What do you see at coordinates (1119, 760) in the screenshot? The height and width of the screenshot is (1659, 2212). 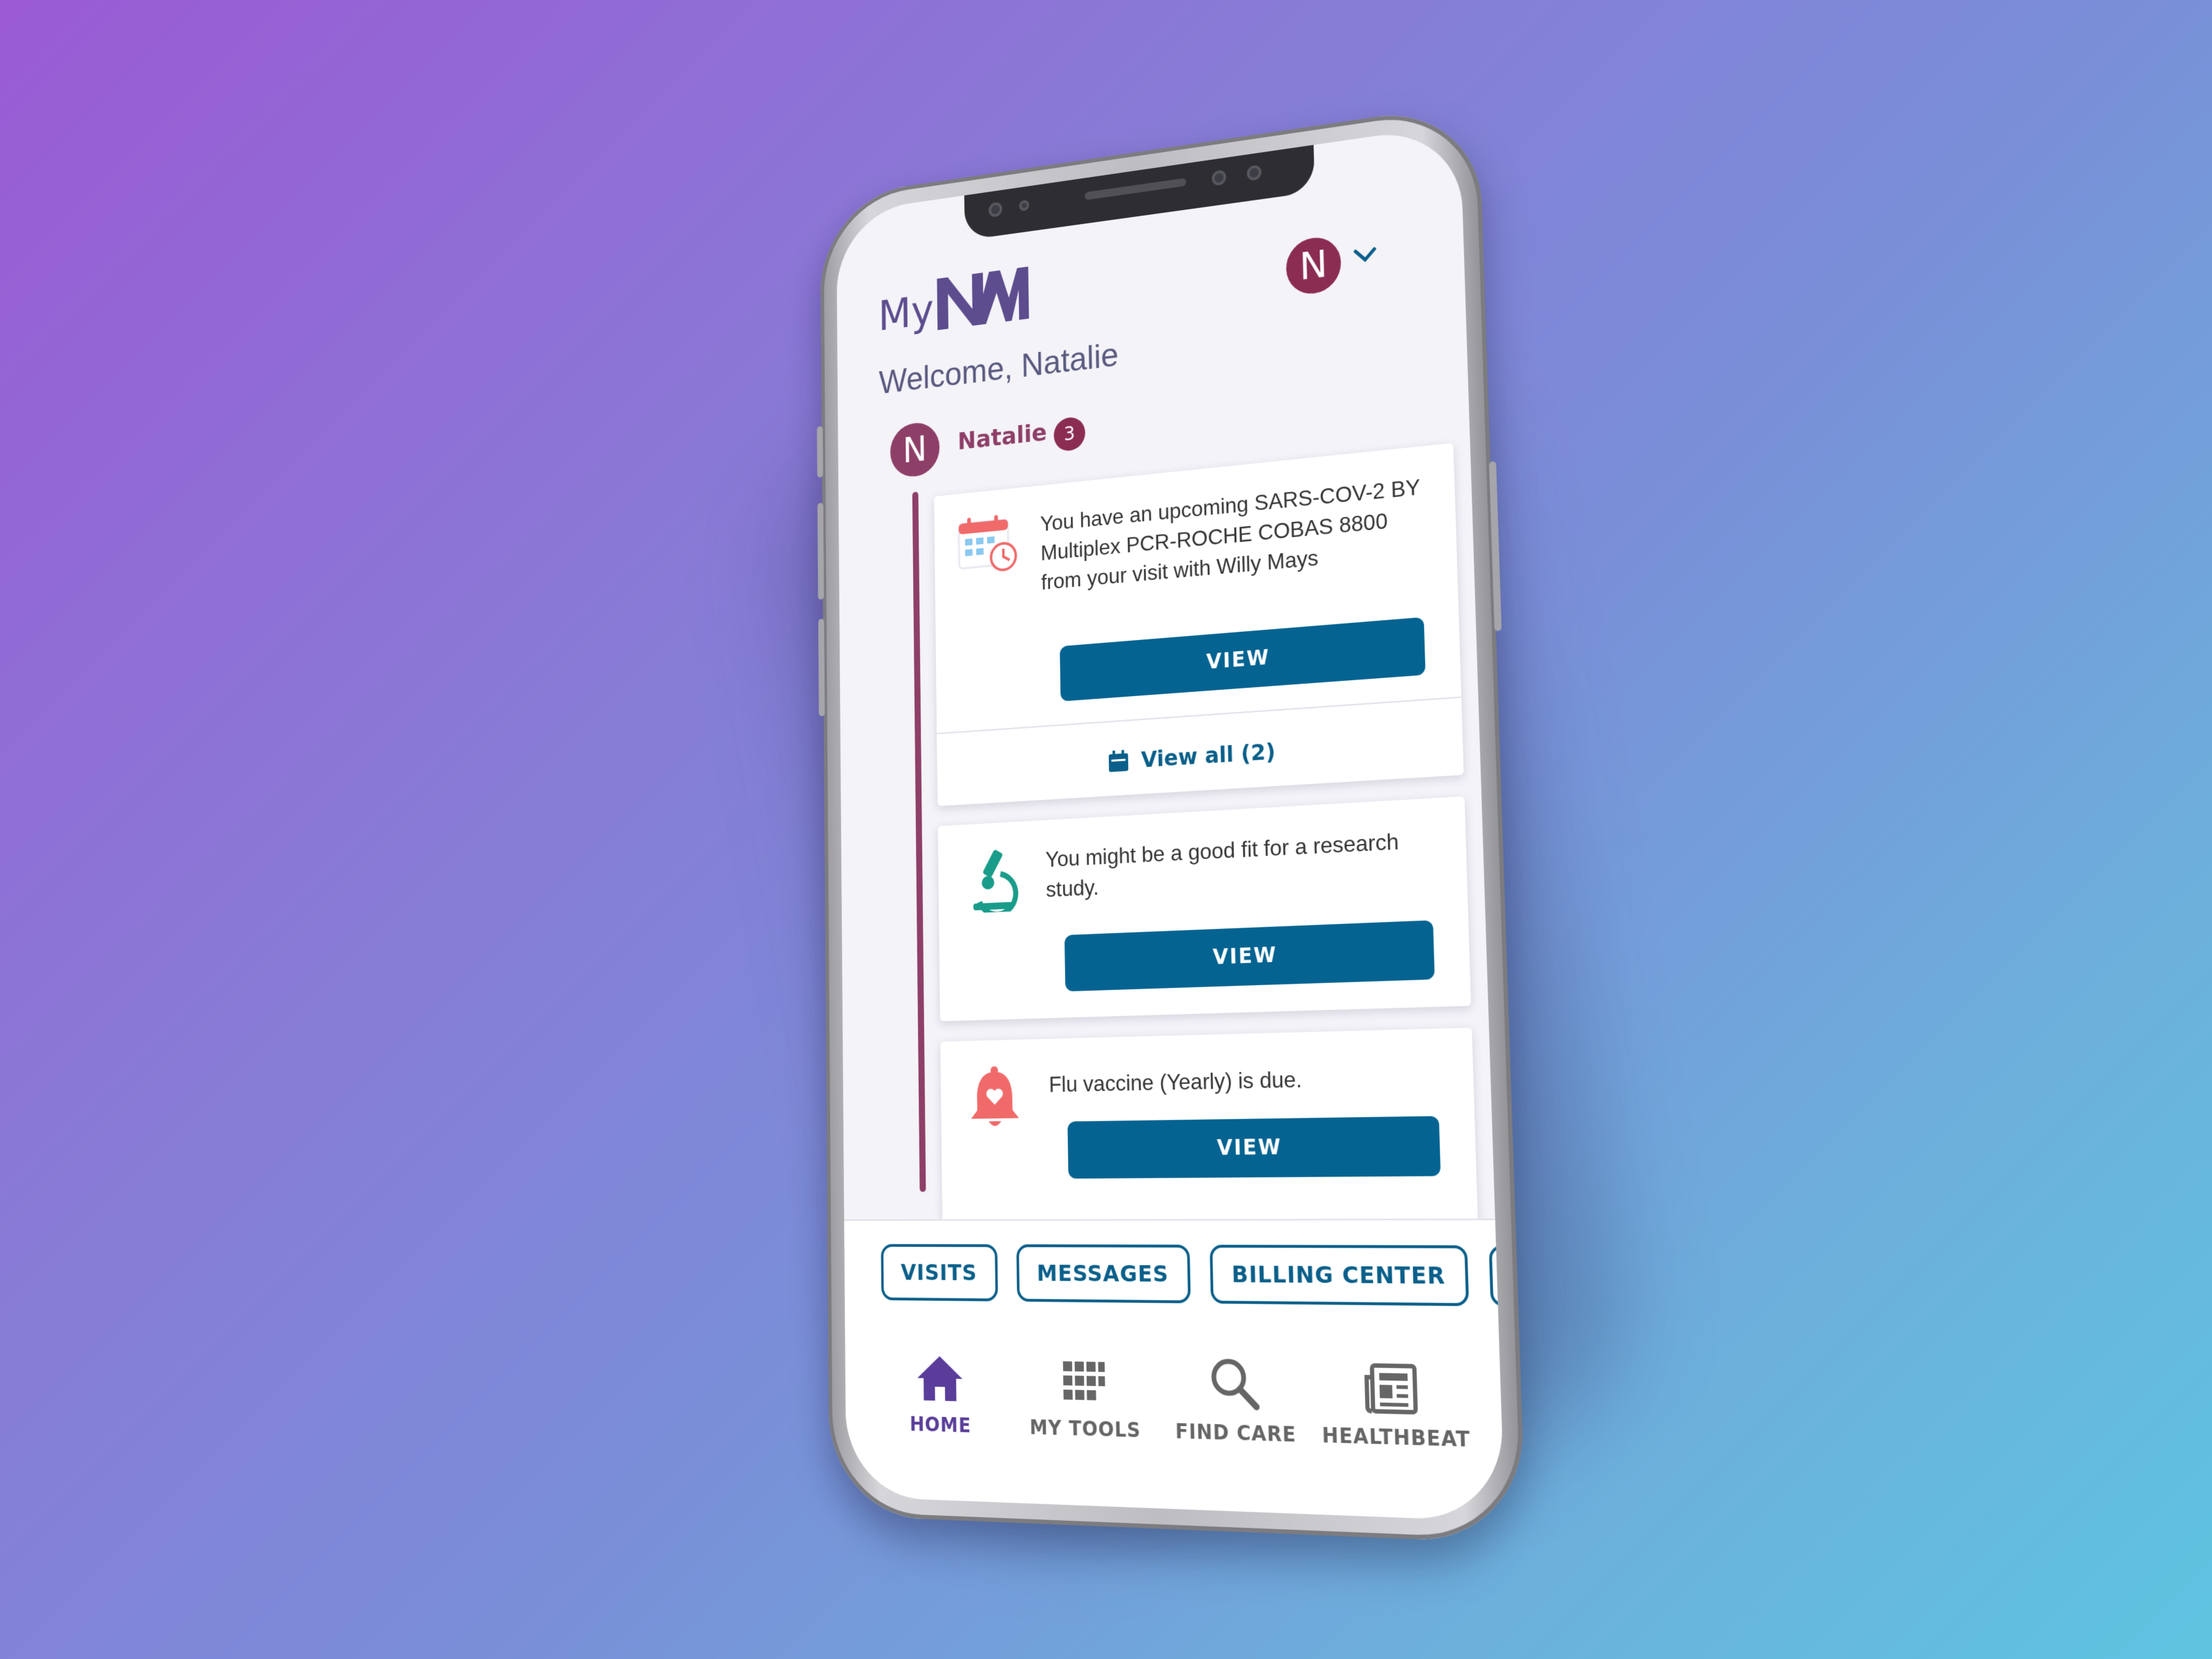 I see `calendar-icon` at bounding box center [1119, 760].